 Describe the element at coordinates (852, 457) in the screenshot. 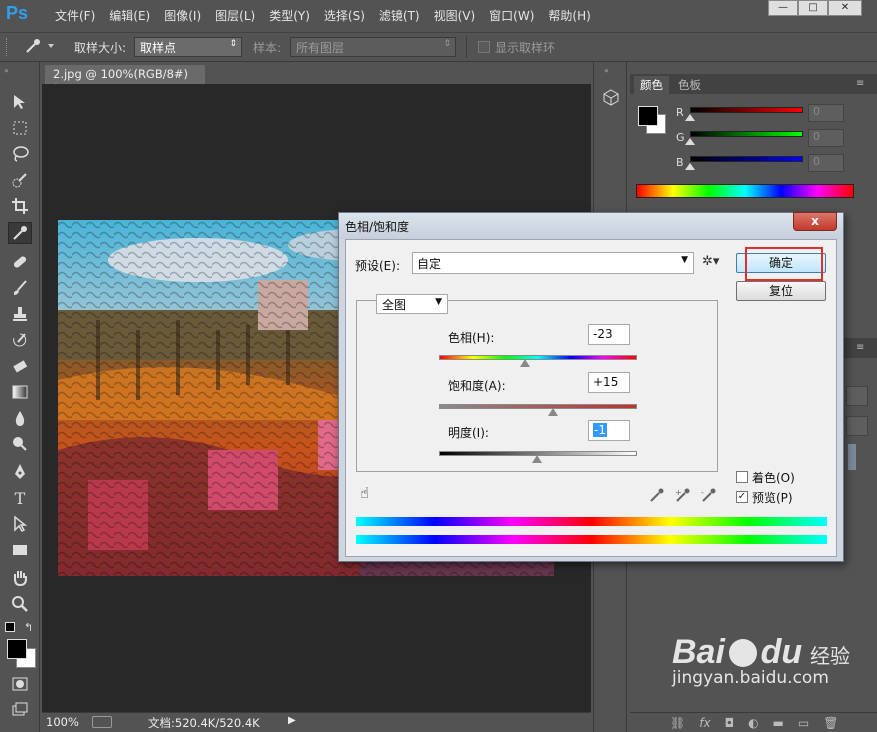

I see `layer-highlight` at that location.